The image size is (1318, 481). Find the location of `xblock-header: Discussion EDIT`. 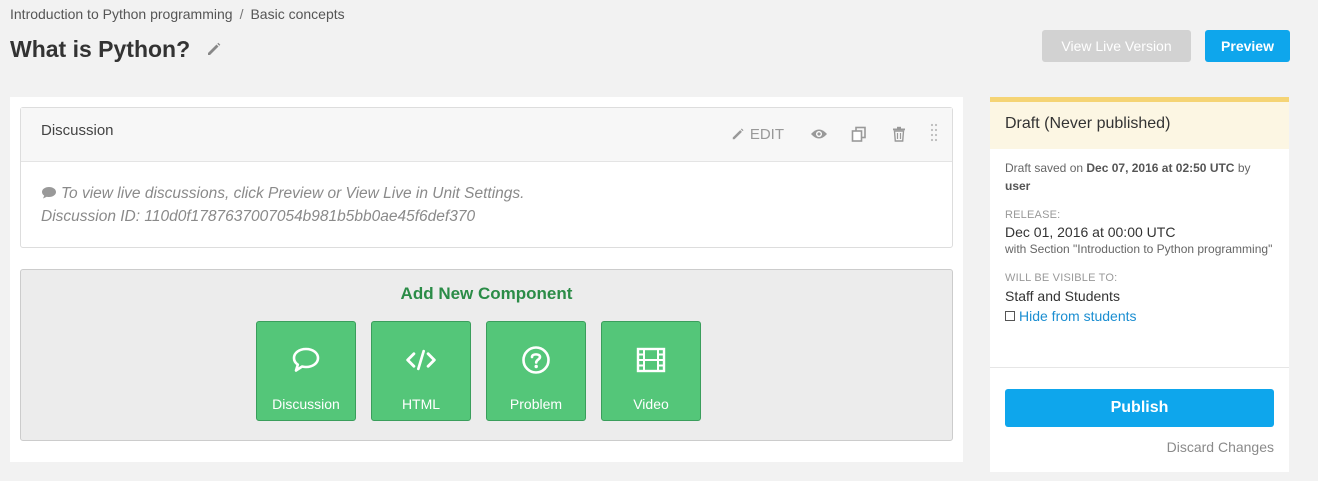

xblock-header: Discussion EDIT is located at coordinates (486, 135).